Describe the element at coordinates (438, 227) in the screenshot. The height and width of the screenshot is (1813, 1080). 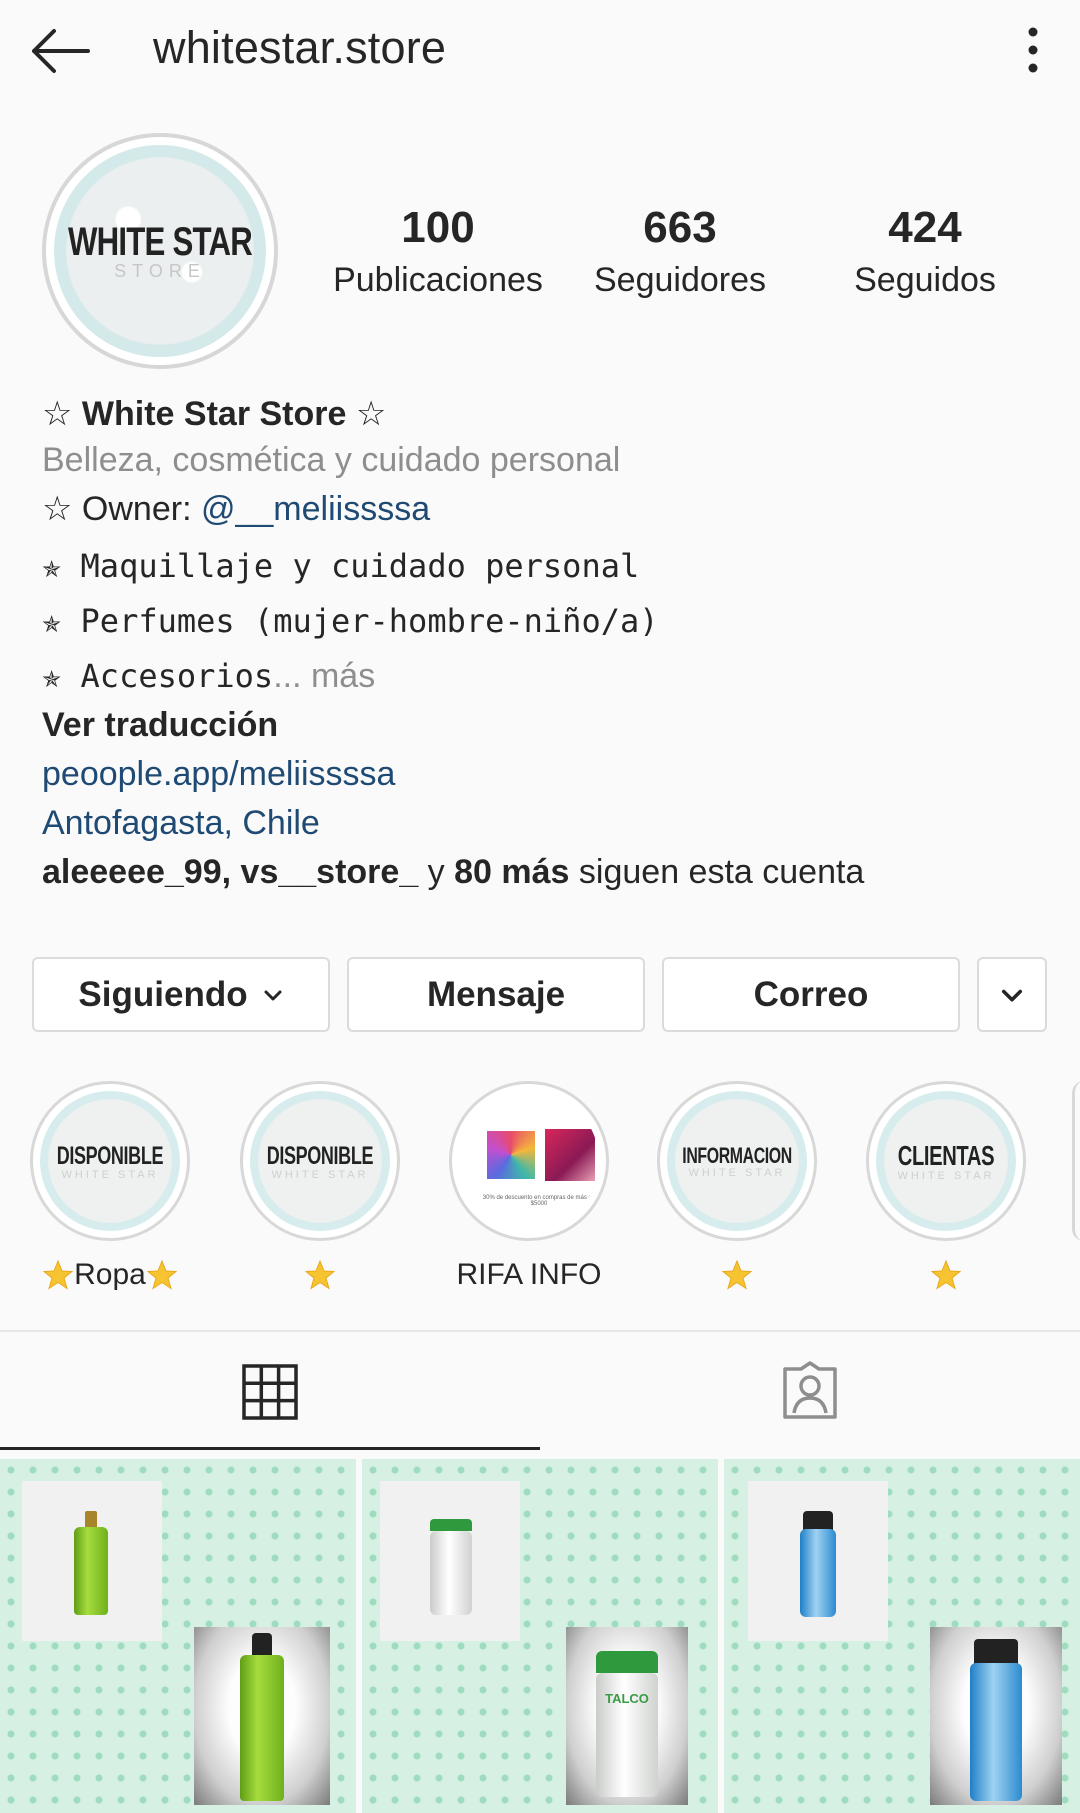
I see `posts-count: 100` at that location.